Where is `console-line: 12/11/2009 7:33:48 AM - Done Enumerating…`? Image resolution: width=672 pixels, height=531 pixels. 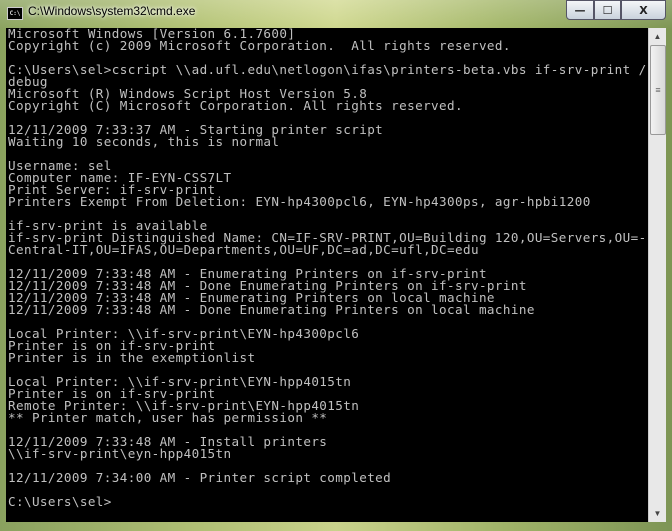 console-line: 12/11/2009 7:33:48 AM - Done Enumerating… is located at coordinates (271, 309).